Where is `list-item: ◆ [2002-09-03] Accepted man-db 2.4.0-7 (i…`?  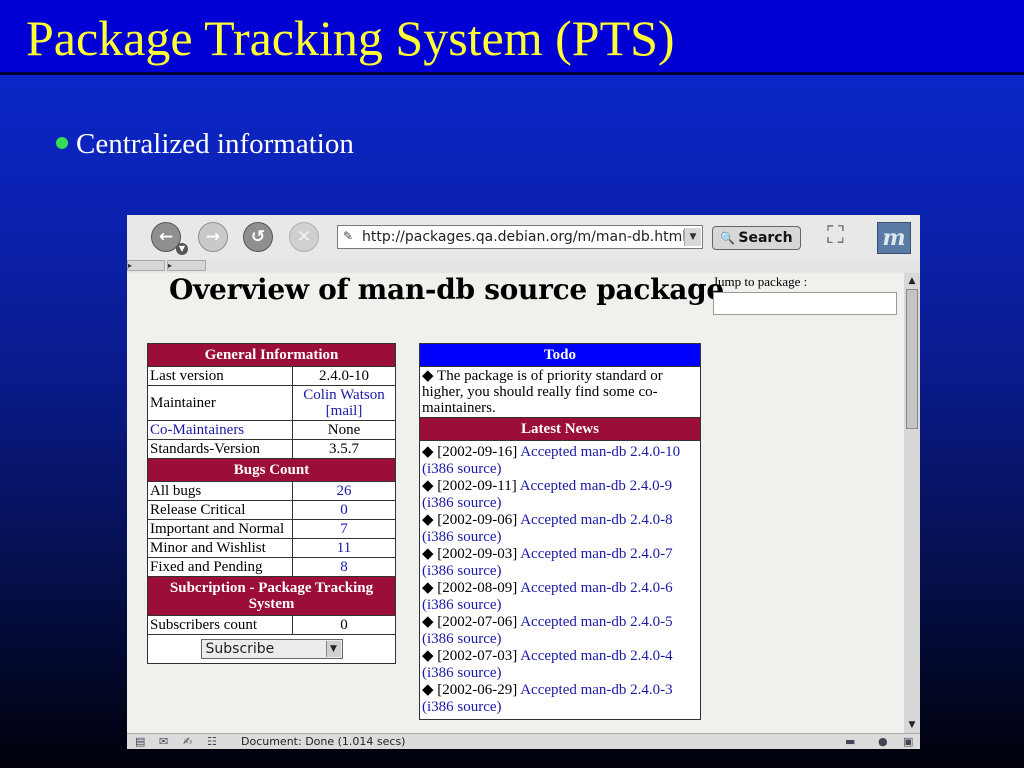
list-item: ◆ [2002-09-03] Accepted man-db 2.4.0-7 (i… is located at coordinates (560, 563).